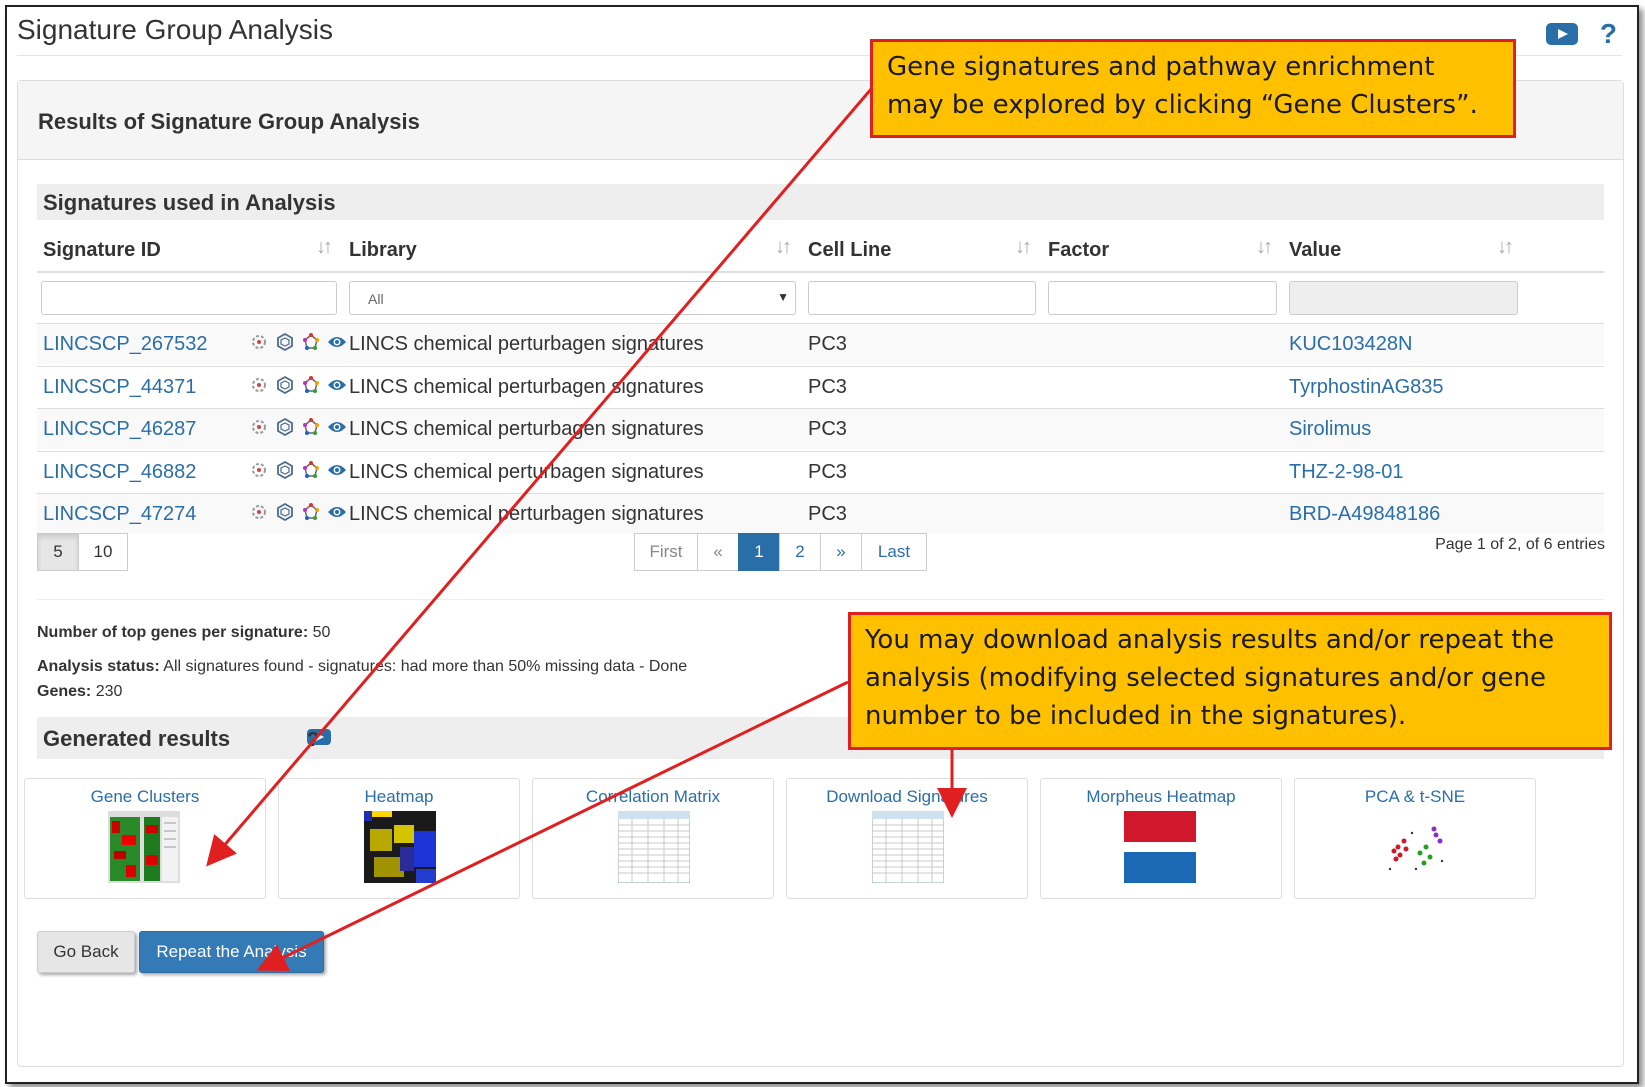 The height and width of the screenshot is (1087, 1645). I want to click on signature-id-link: LINCSCP_46882, so click(119, 472).